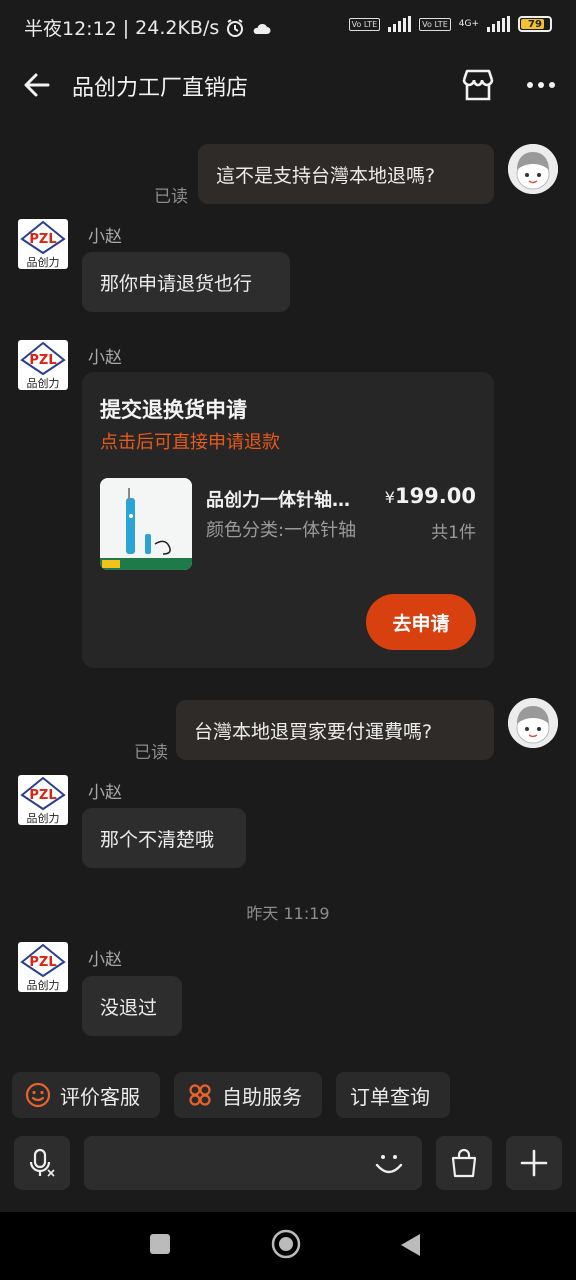 This screenshot has height=1280, width=576. I want to click on store-icon, so click(478, 85).